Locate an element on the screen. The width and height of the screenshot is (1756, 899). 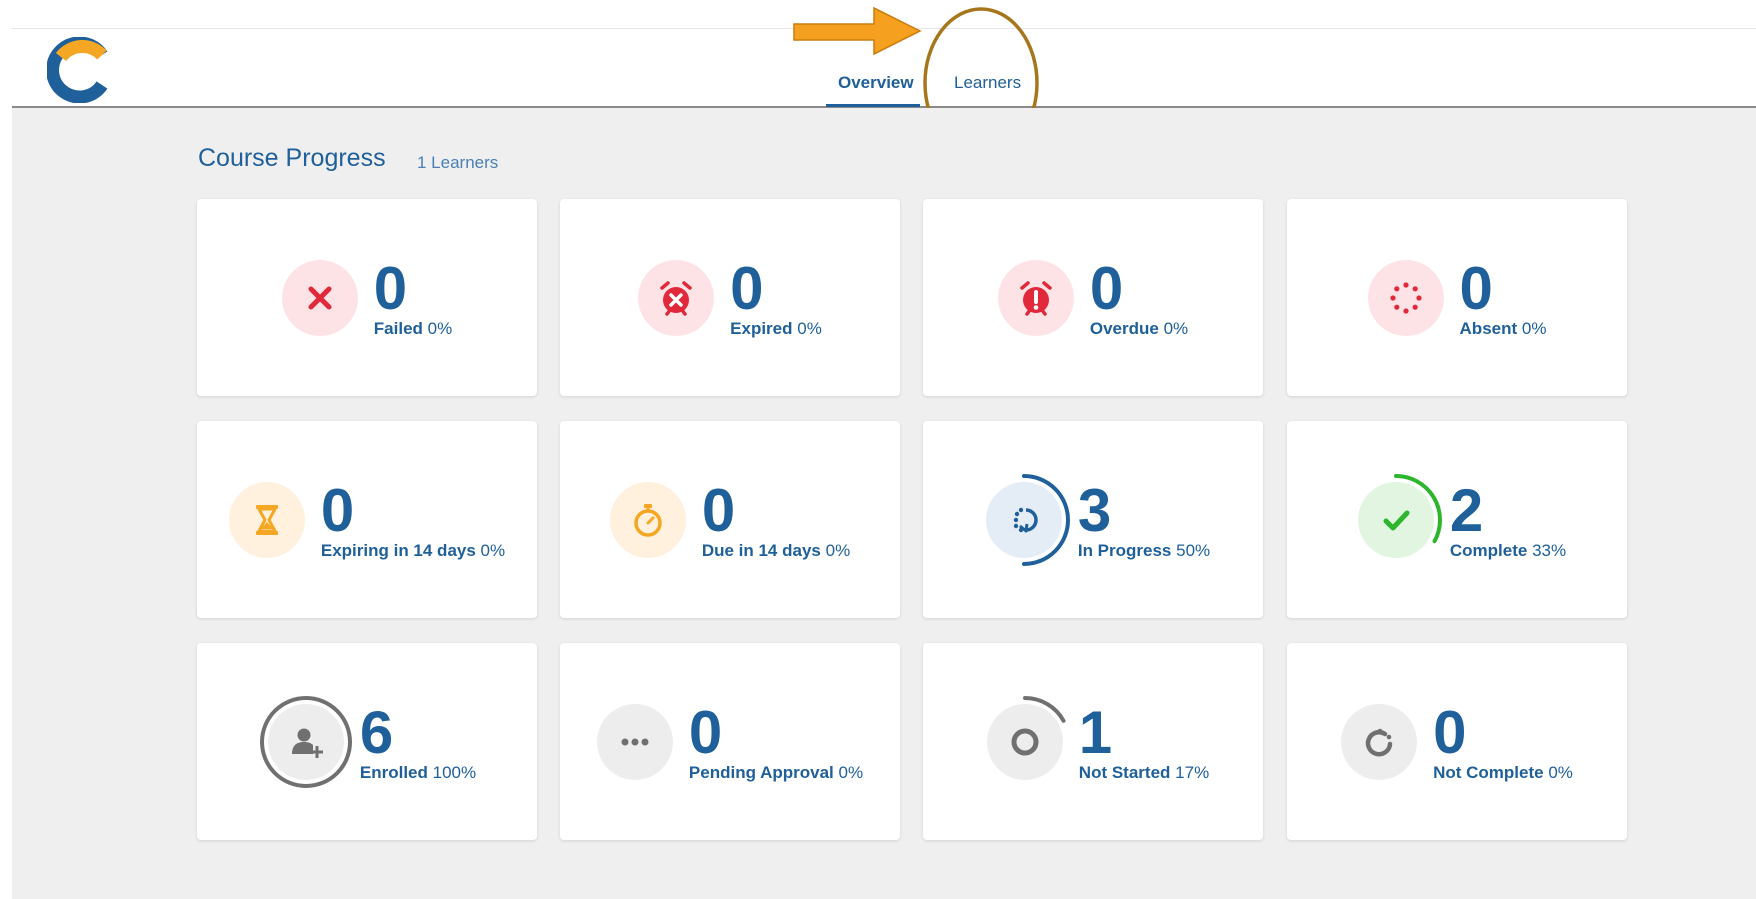
stat-card-pending-approval: 0 Pending Approval 0% is located at coordinates (730, 741).